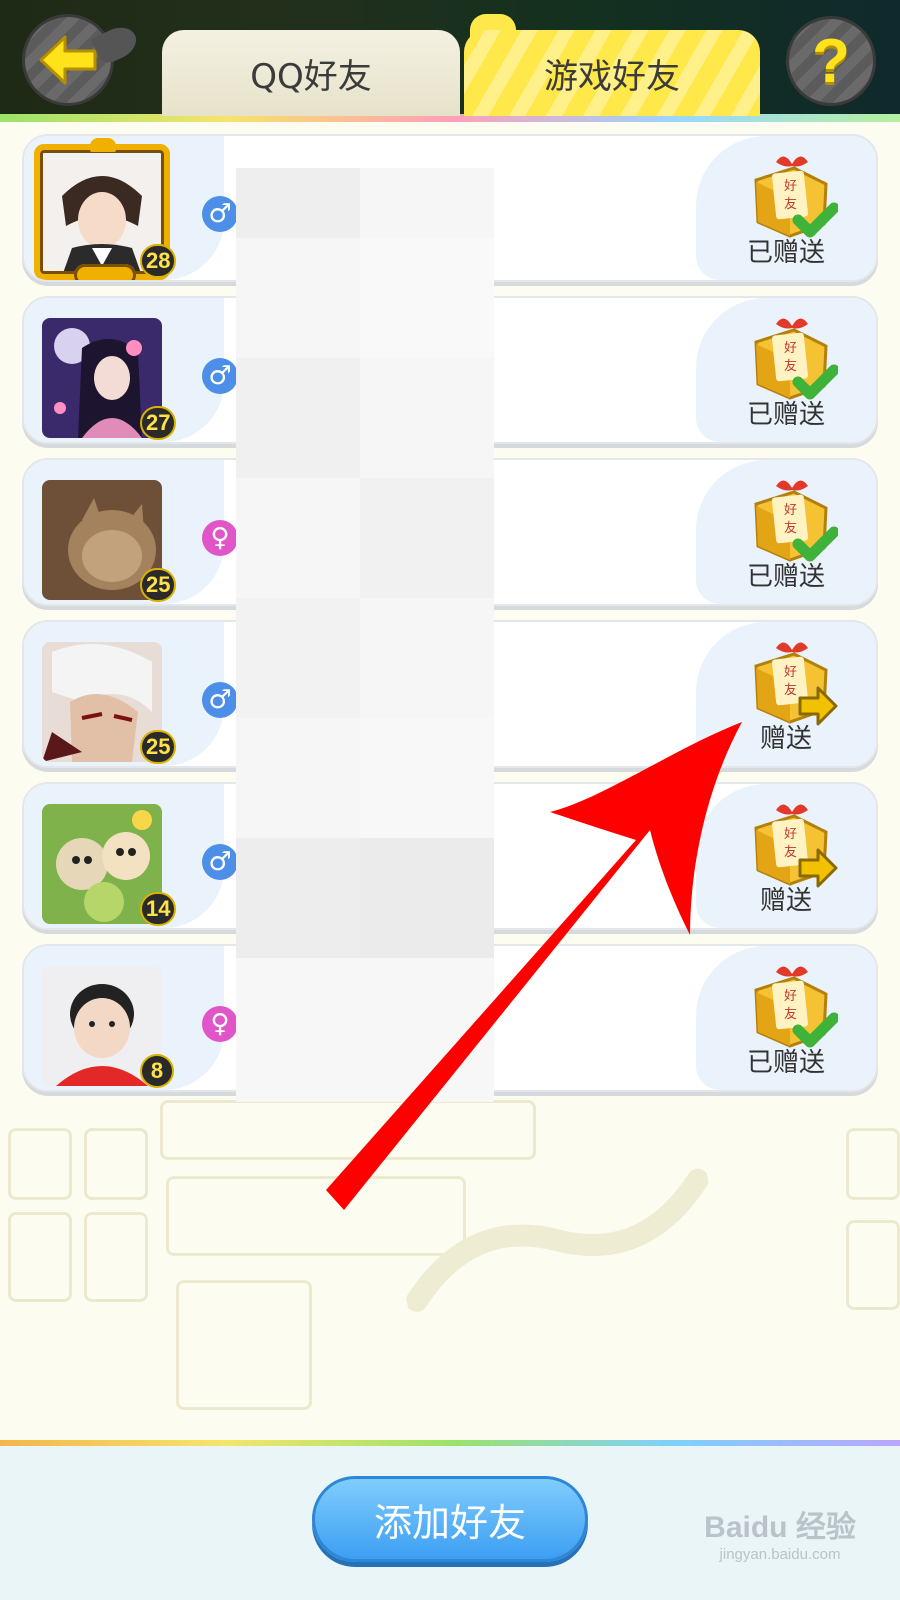  What do you see at coordinates (103, 145) in the screenshot?
I see `frame-gem` at bounding box center [103, 145].